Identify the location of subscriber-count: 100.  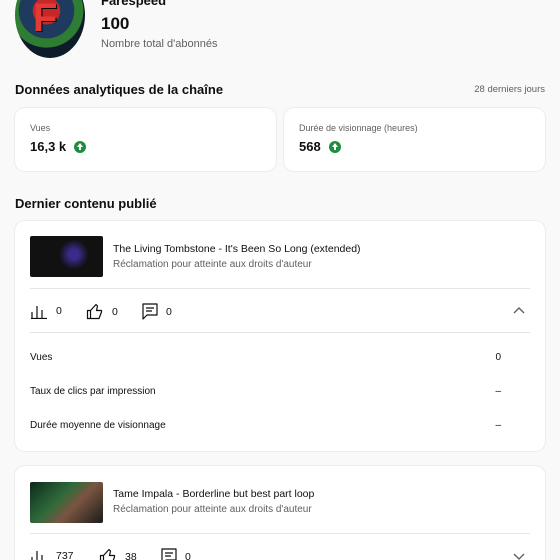
(115, 23).